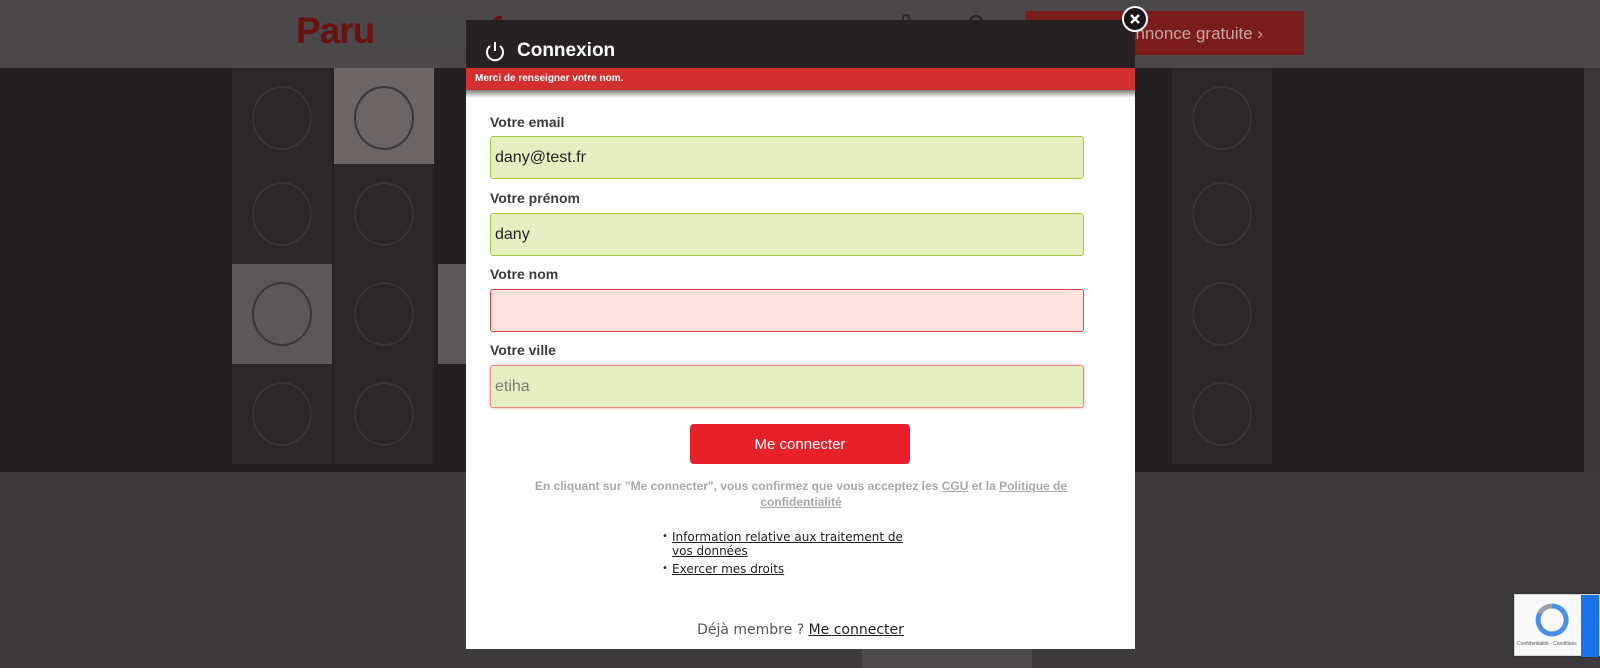 Image resolution: width=1600 pixels, height=668 pixels. Describe the element at coordinates (792, 569) in the screenshot. I see `list-item: Exercer mes droits` at that location.